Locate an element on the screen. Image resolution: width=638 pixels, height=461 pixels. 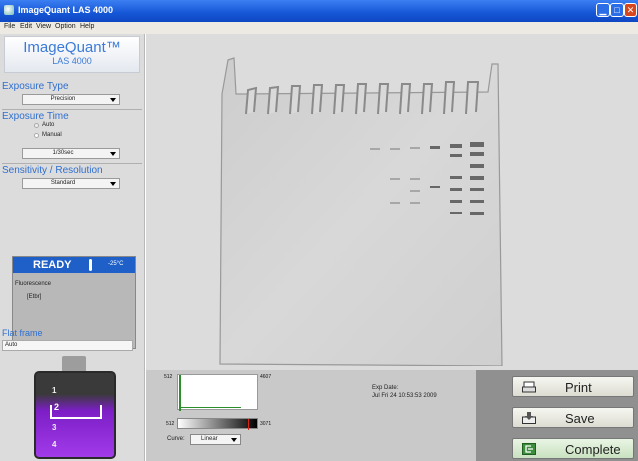
title-bar: ImageQuant LAS 4000 ▁ □ ✕ is located at coordinates (319, 11).